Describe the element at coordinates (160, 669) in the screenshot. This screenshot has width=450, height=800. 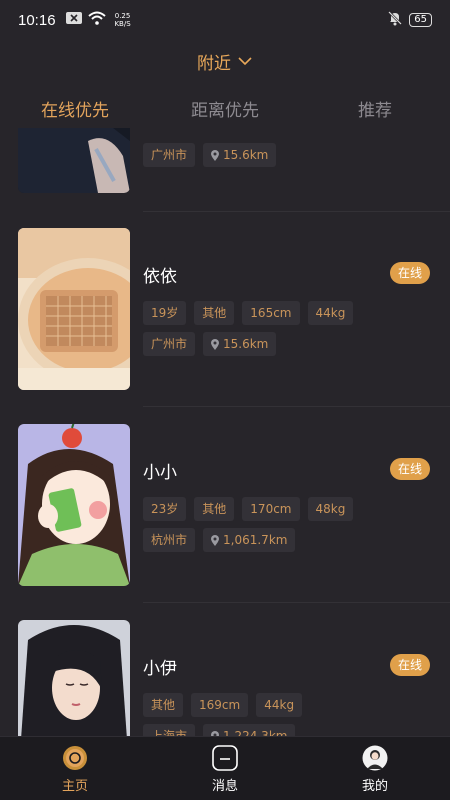
I see `user-name: 小伊` at that location.